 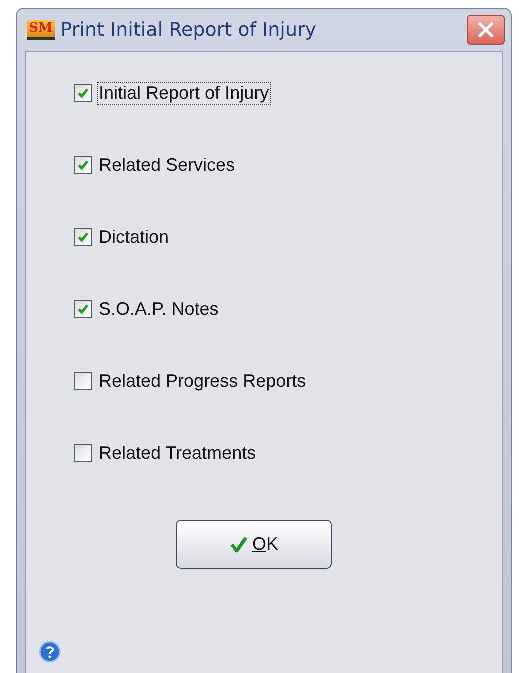 What do you see at coordinates (177, 453) in the screenshot?
I see `checkbox-label: Related Treatments` at bounding box center [177, 453].